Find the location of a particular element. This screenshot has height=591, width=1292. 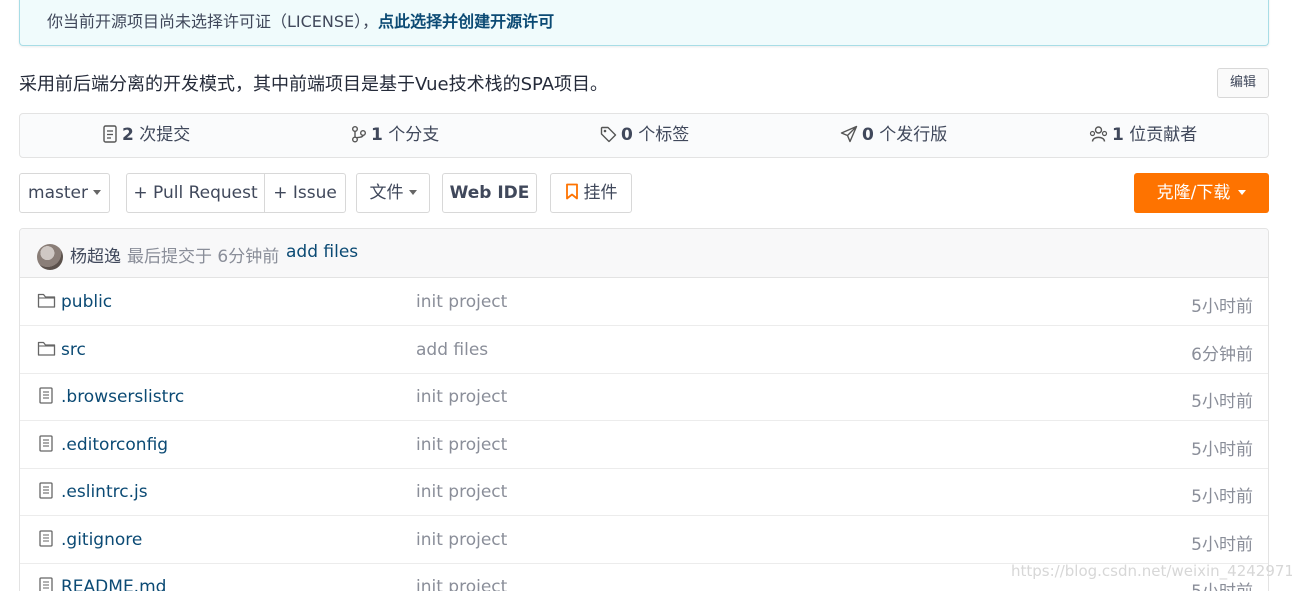

new-issue-button: + Issue is located at coordinates (305, 193).